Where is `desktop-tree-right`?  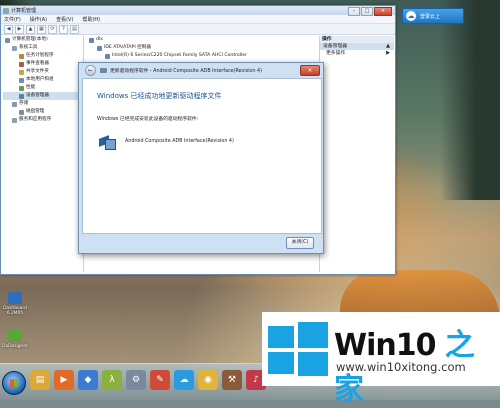
desktop-tree-right is located at coordinates (470, 100).